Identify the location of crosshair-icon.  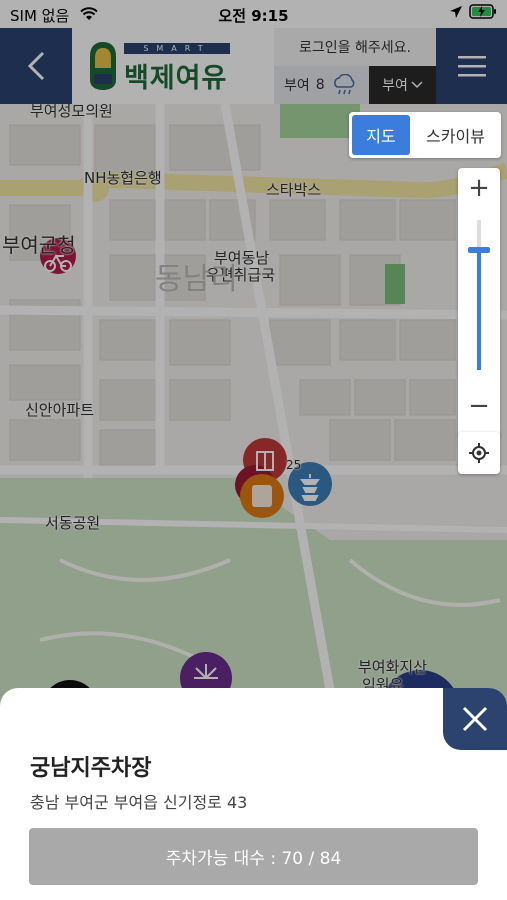
(479, 453).